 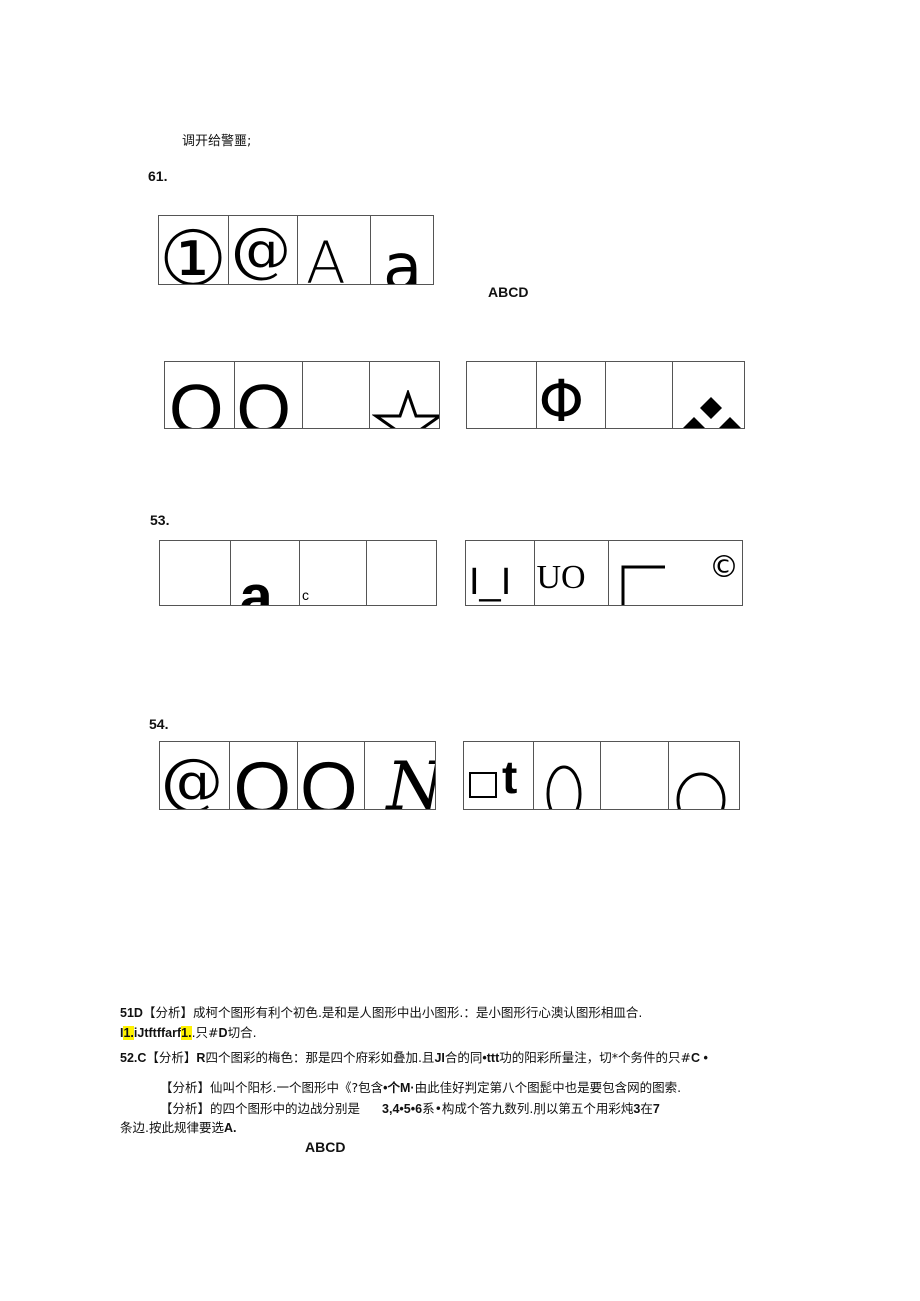 What do you see at coordinates (483, 785) in the screenshot?
I see `square-outline-icon` at bounding box center [483, 785].